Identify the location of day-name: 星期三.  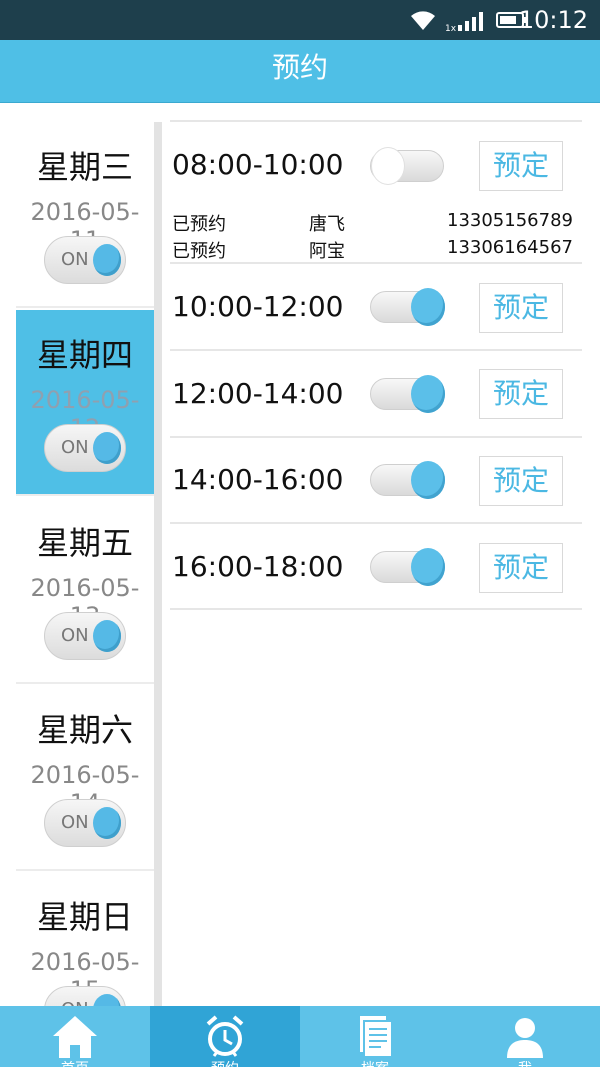
(84, 167).